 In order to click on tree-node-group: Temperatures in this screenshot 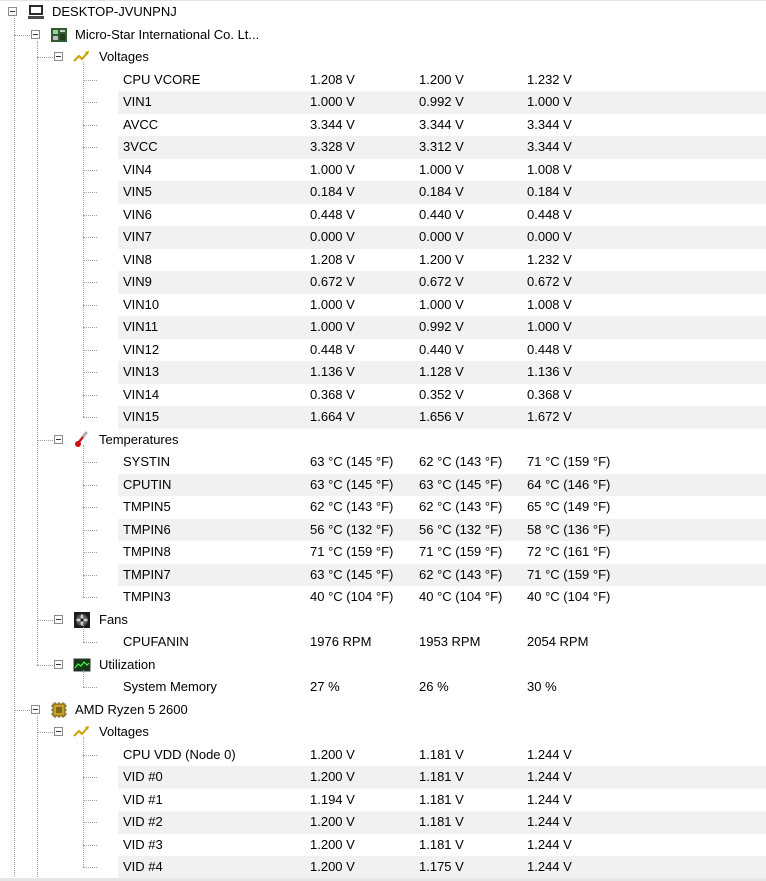, I will do `click(383, 440)`.